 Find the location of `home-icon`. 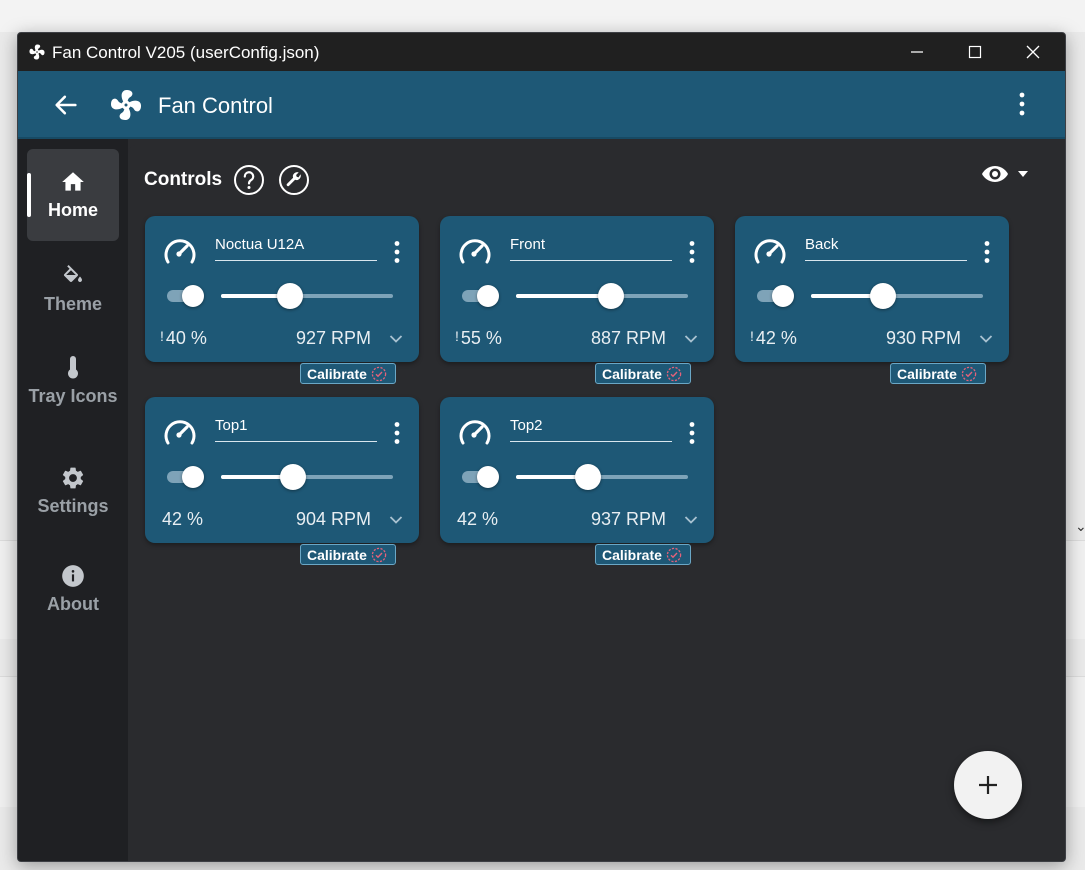

home-icon is located at coordinates (73, 181).